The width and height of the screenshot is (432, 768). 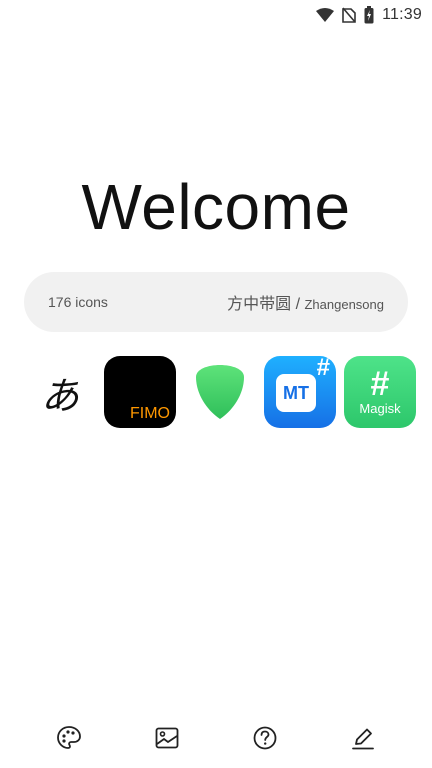 I want to click on edit-button, so click(x=363, y=738).